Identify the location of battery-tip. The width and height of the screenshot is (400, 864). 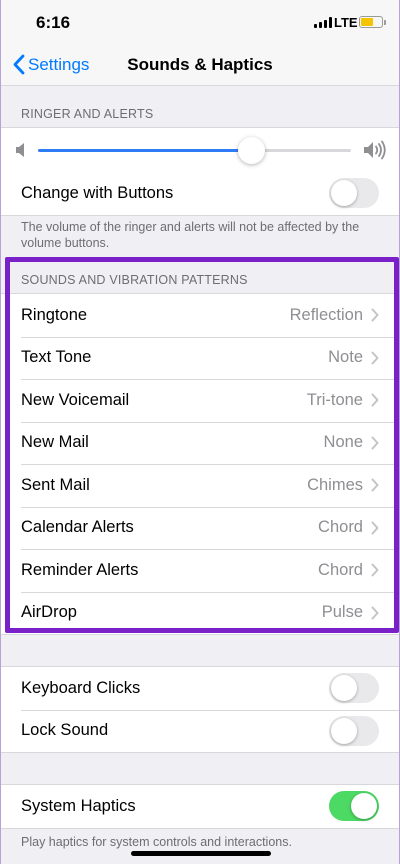
(385, 22).